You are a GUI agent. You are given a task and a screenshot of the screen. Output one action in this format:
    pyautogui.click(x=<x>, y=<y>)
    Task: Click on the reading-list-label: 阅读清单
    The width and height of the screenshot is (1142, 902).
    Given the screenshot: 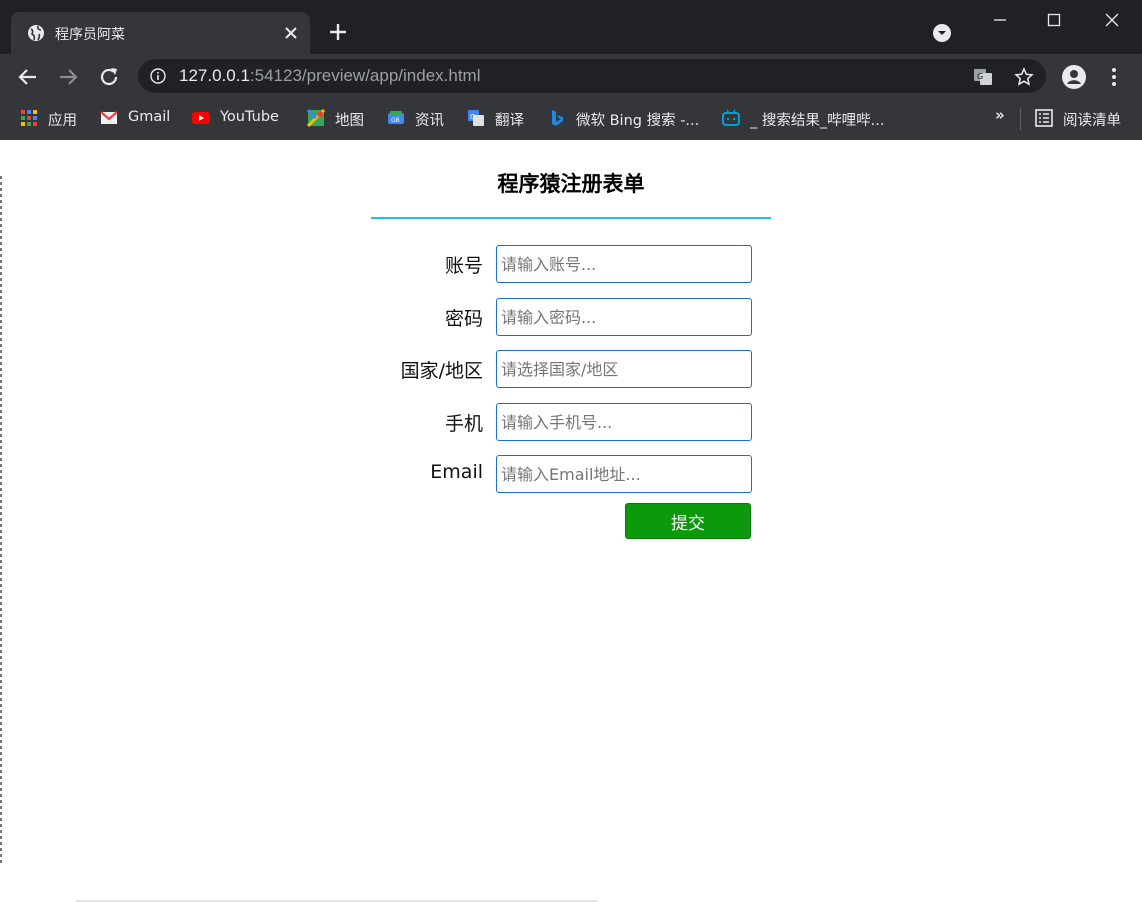 What is the action you would take?
    pyautogui.click(x=1092, y=121)
    